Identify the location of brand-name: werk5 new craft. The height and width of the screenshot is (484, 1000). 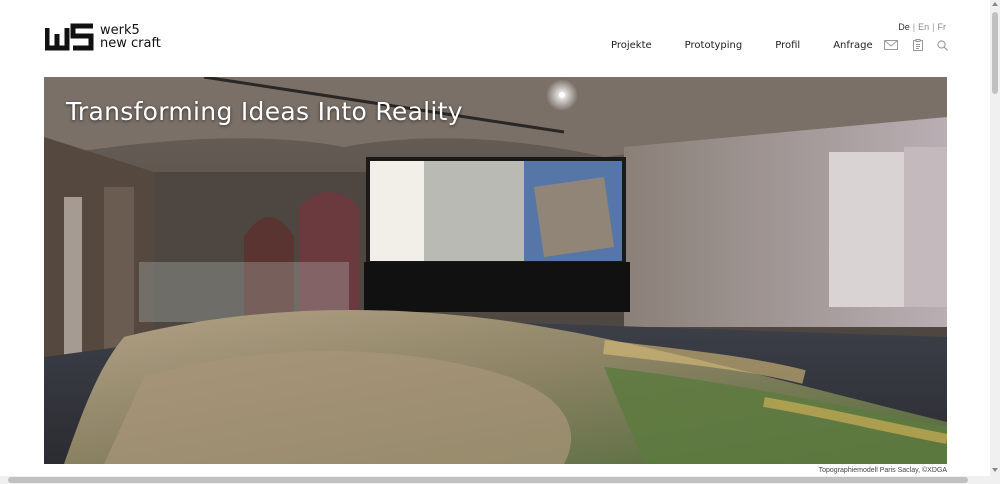
(130, 37).